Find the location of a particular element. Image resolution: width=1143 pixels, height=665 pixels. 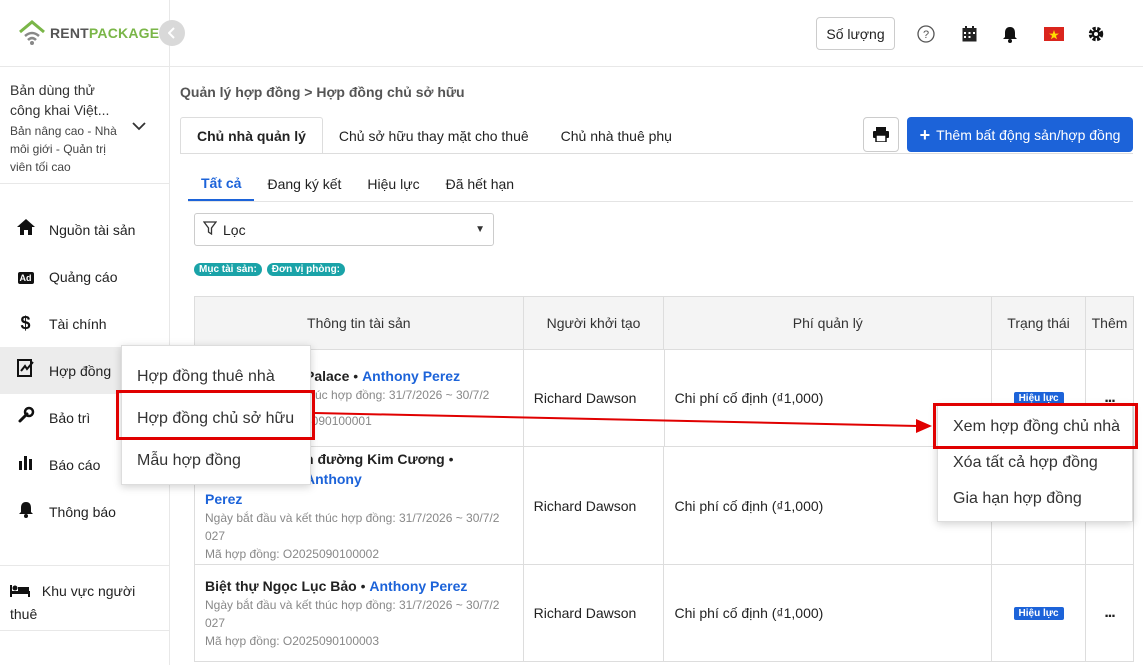

logo: RENTPACKAGE is located at coordinates (88, 33).